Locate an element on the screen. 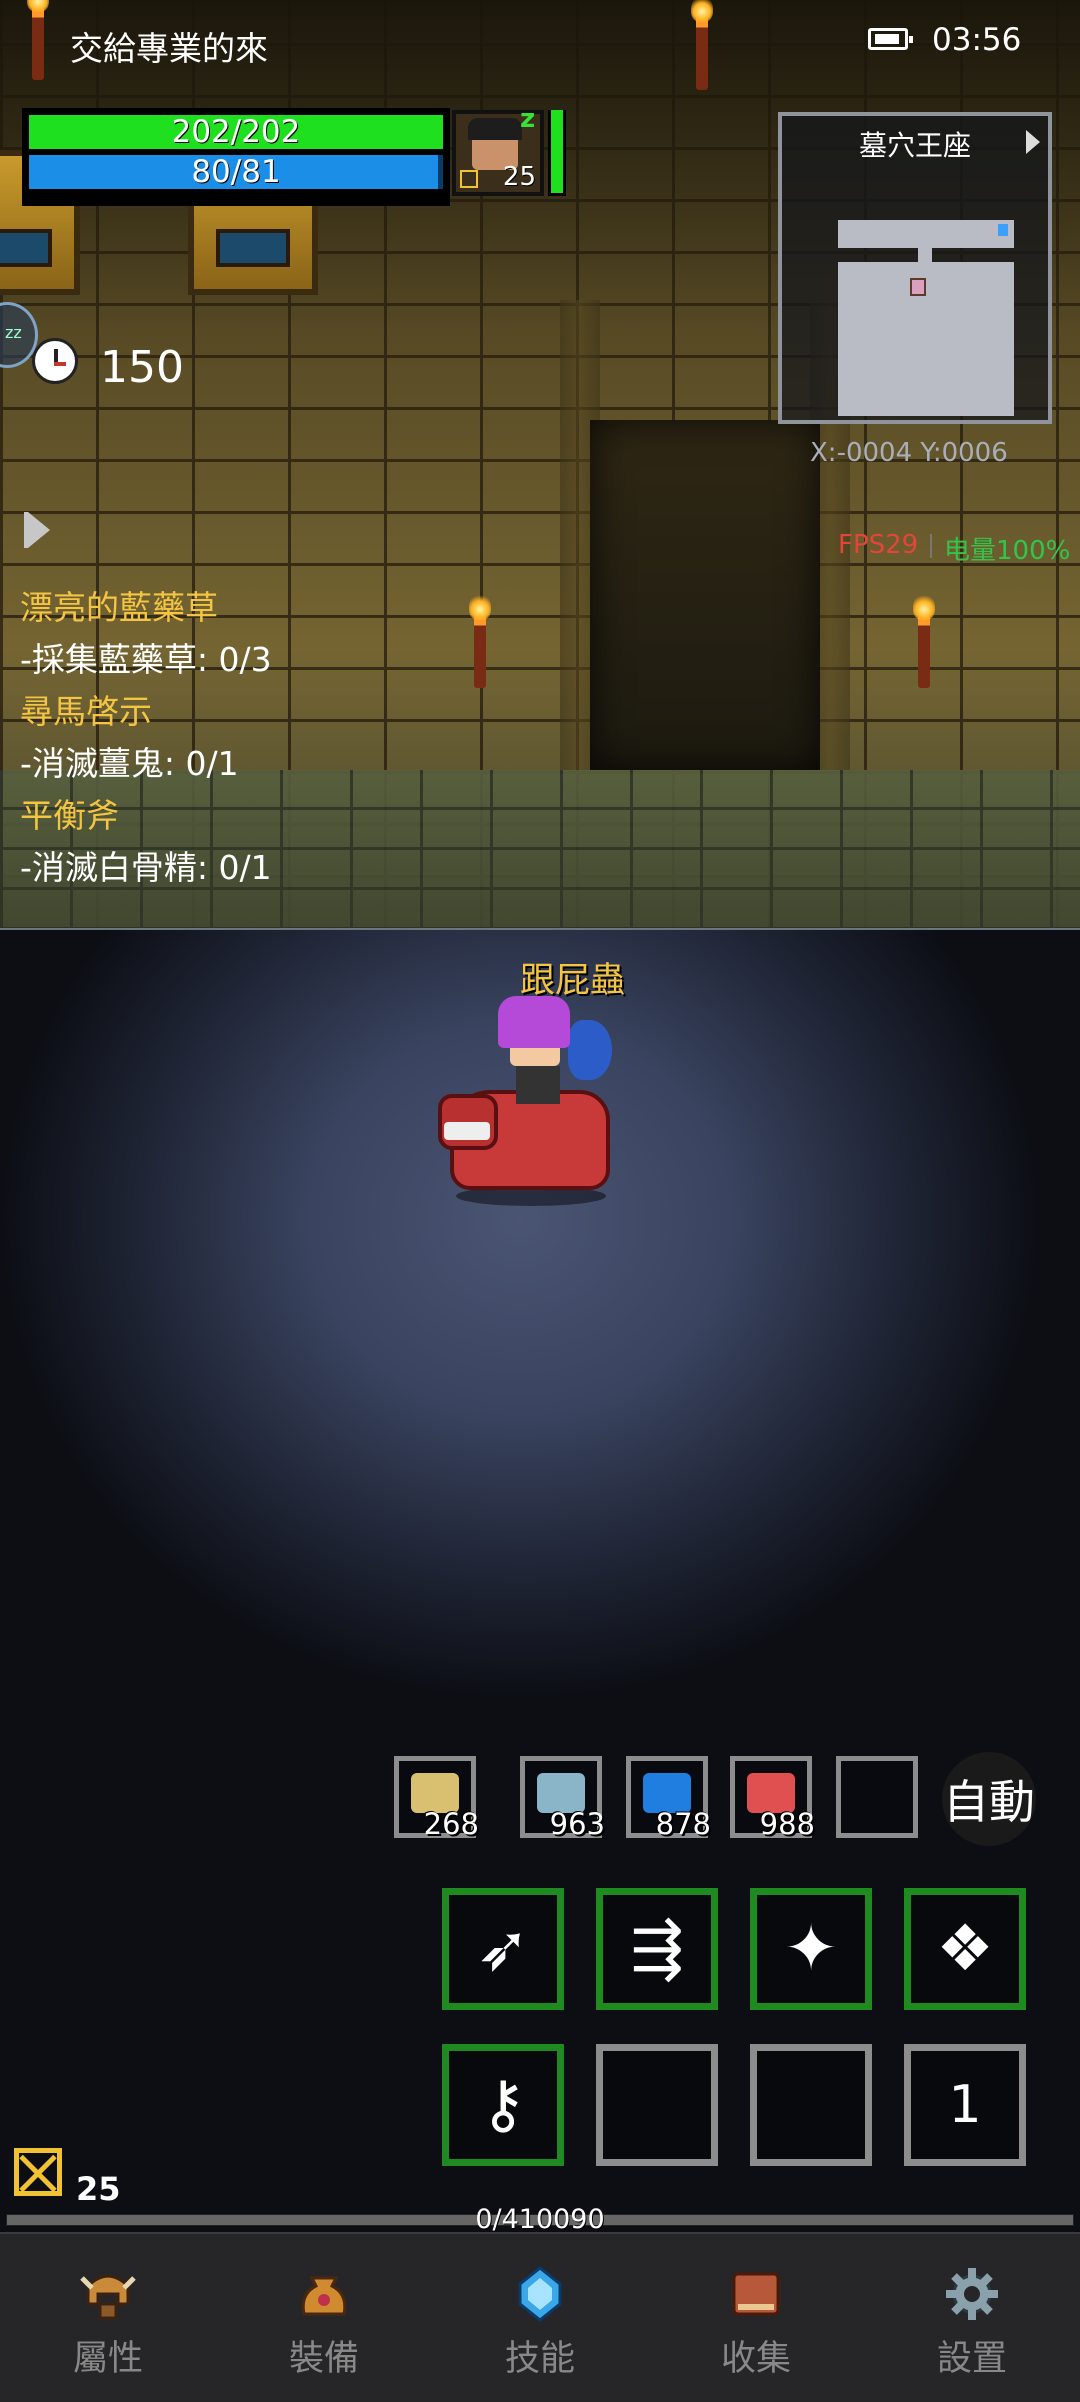 Image resolution: width=1080 pixels, height=2402 pixels. nav-settings: 設置 is located at coordinates (972, 2318).